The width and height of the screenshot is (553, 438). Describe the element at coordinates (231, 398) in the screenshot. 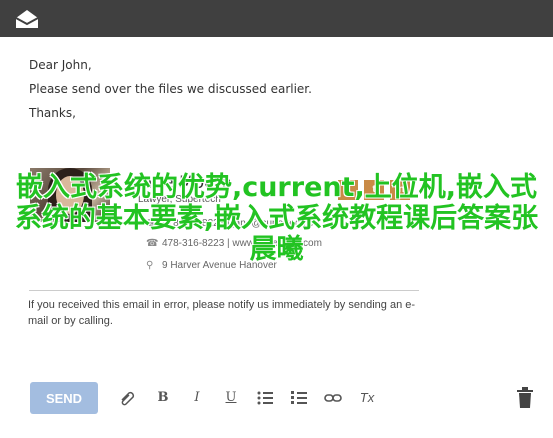

I see `underline-button: U` at that location.